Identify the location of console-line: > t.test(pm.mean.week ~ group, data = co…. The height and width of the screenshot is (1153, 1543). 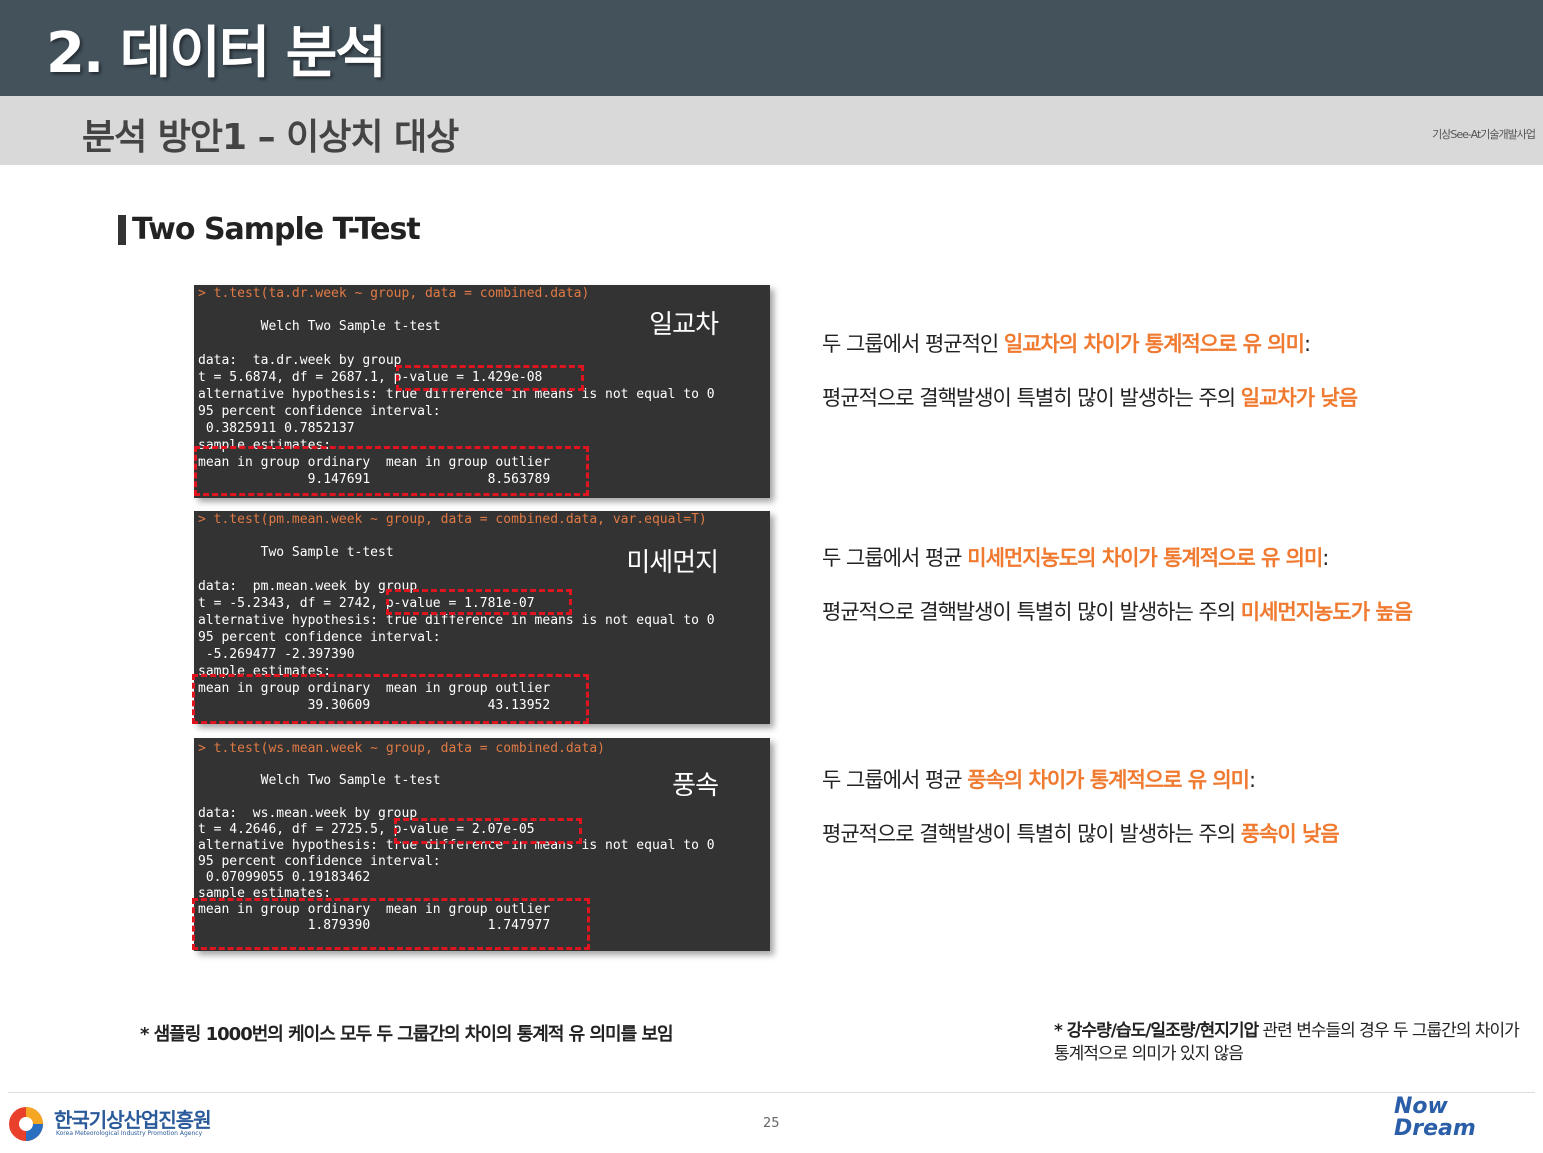
(452, 519).